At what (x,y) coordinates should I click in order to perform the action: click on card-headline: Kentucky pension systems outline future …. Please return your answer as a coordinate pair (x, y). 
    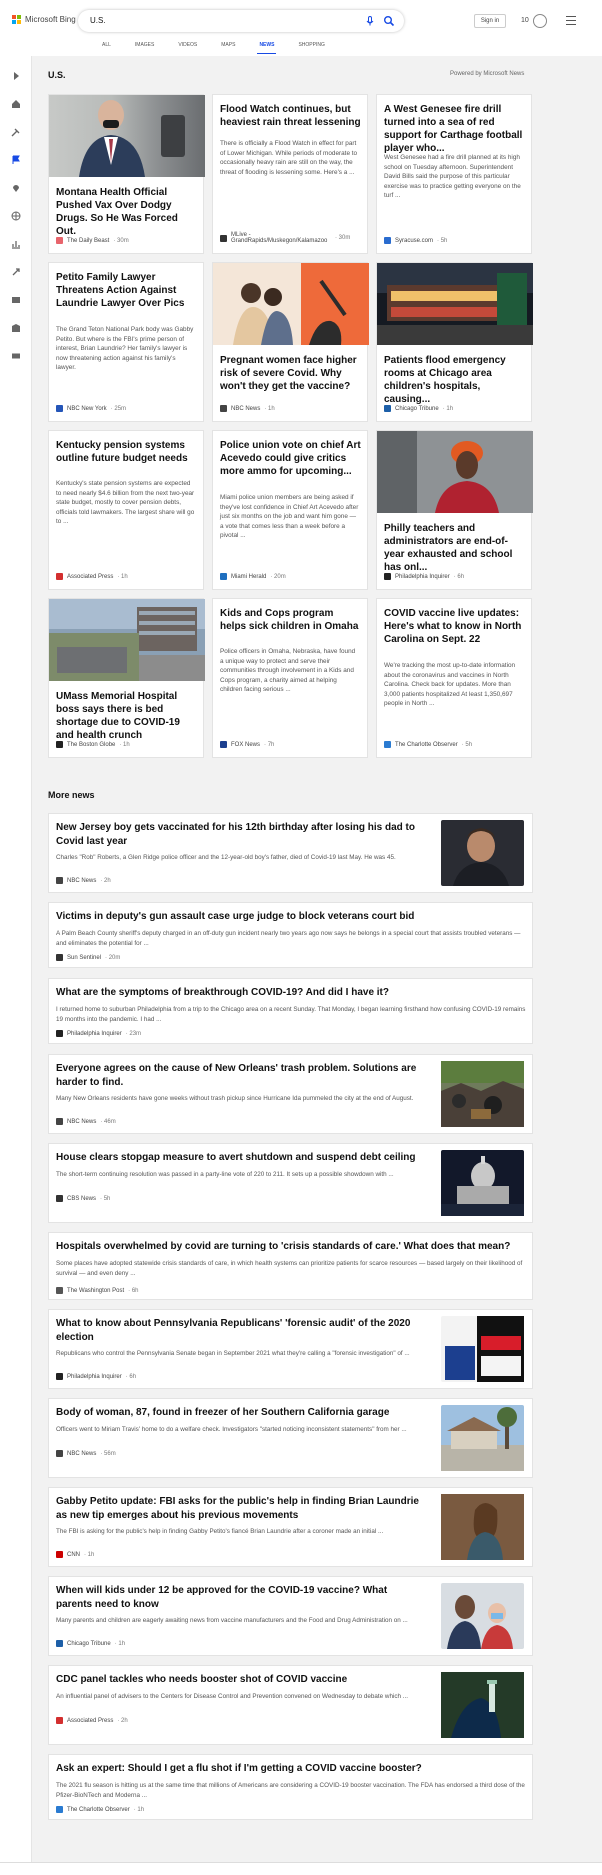
    Looking at the image, I should click on (126, 452).